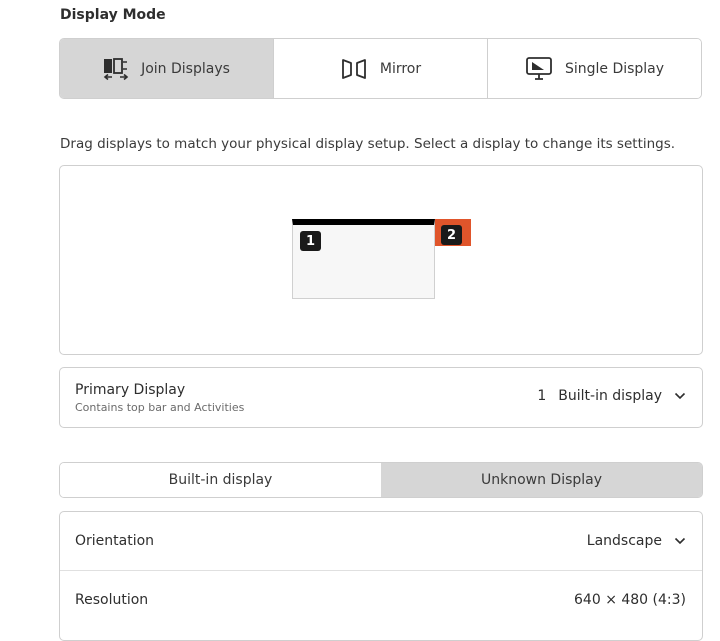 The width and height of the screenshot is (720, 641). What do you see at coordinates (354, 69) in the screenshot?
I see `mirror-icon` at bounding box center [354, 69].